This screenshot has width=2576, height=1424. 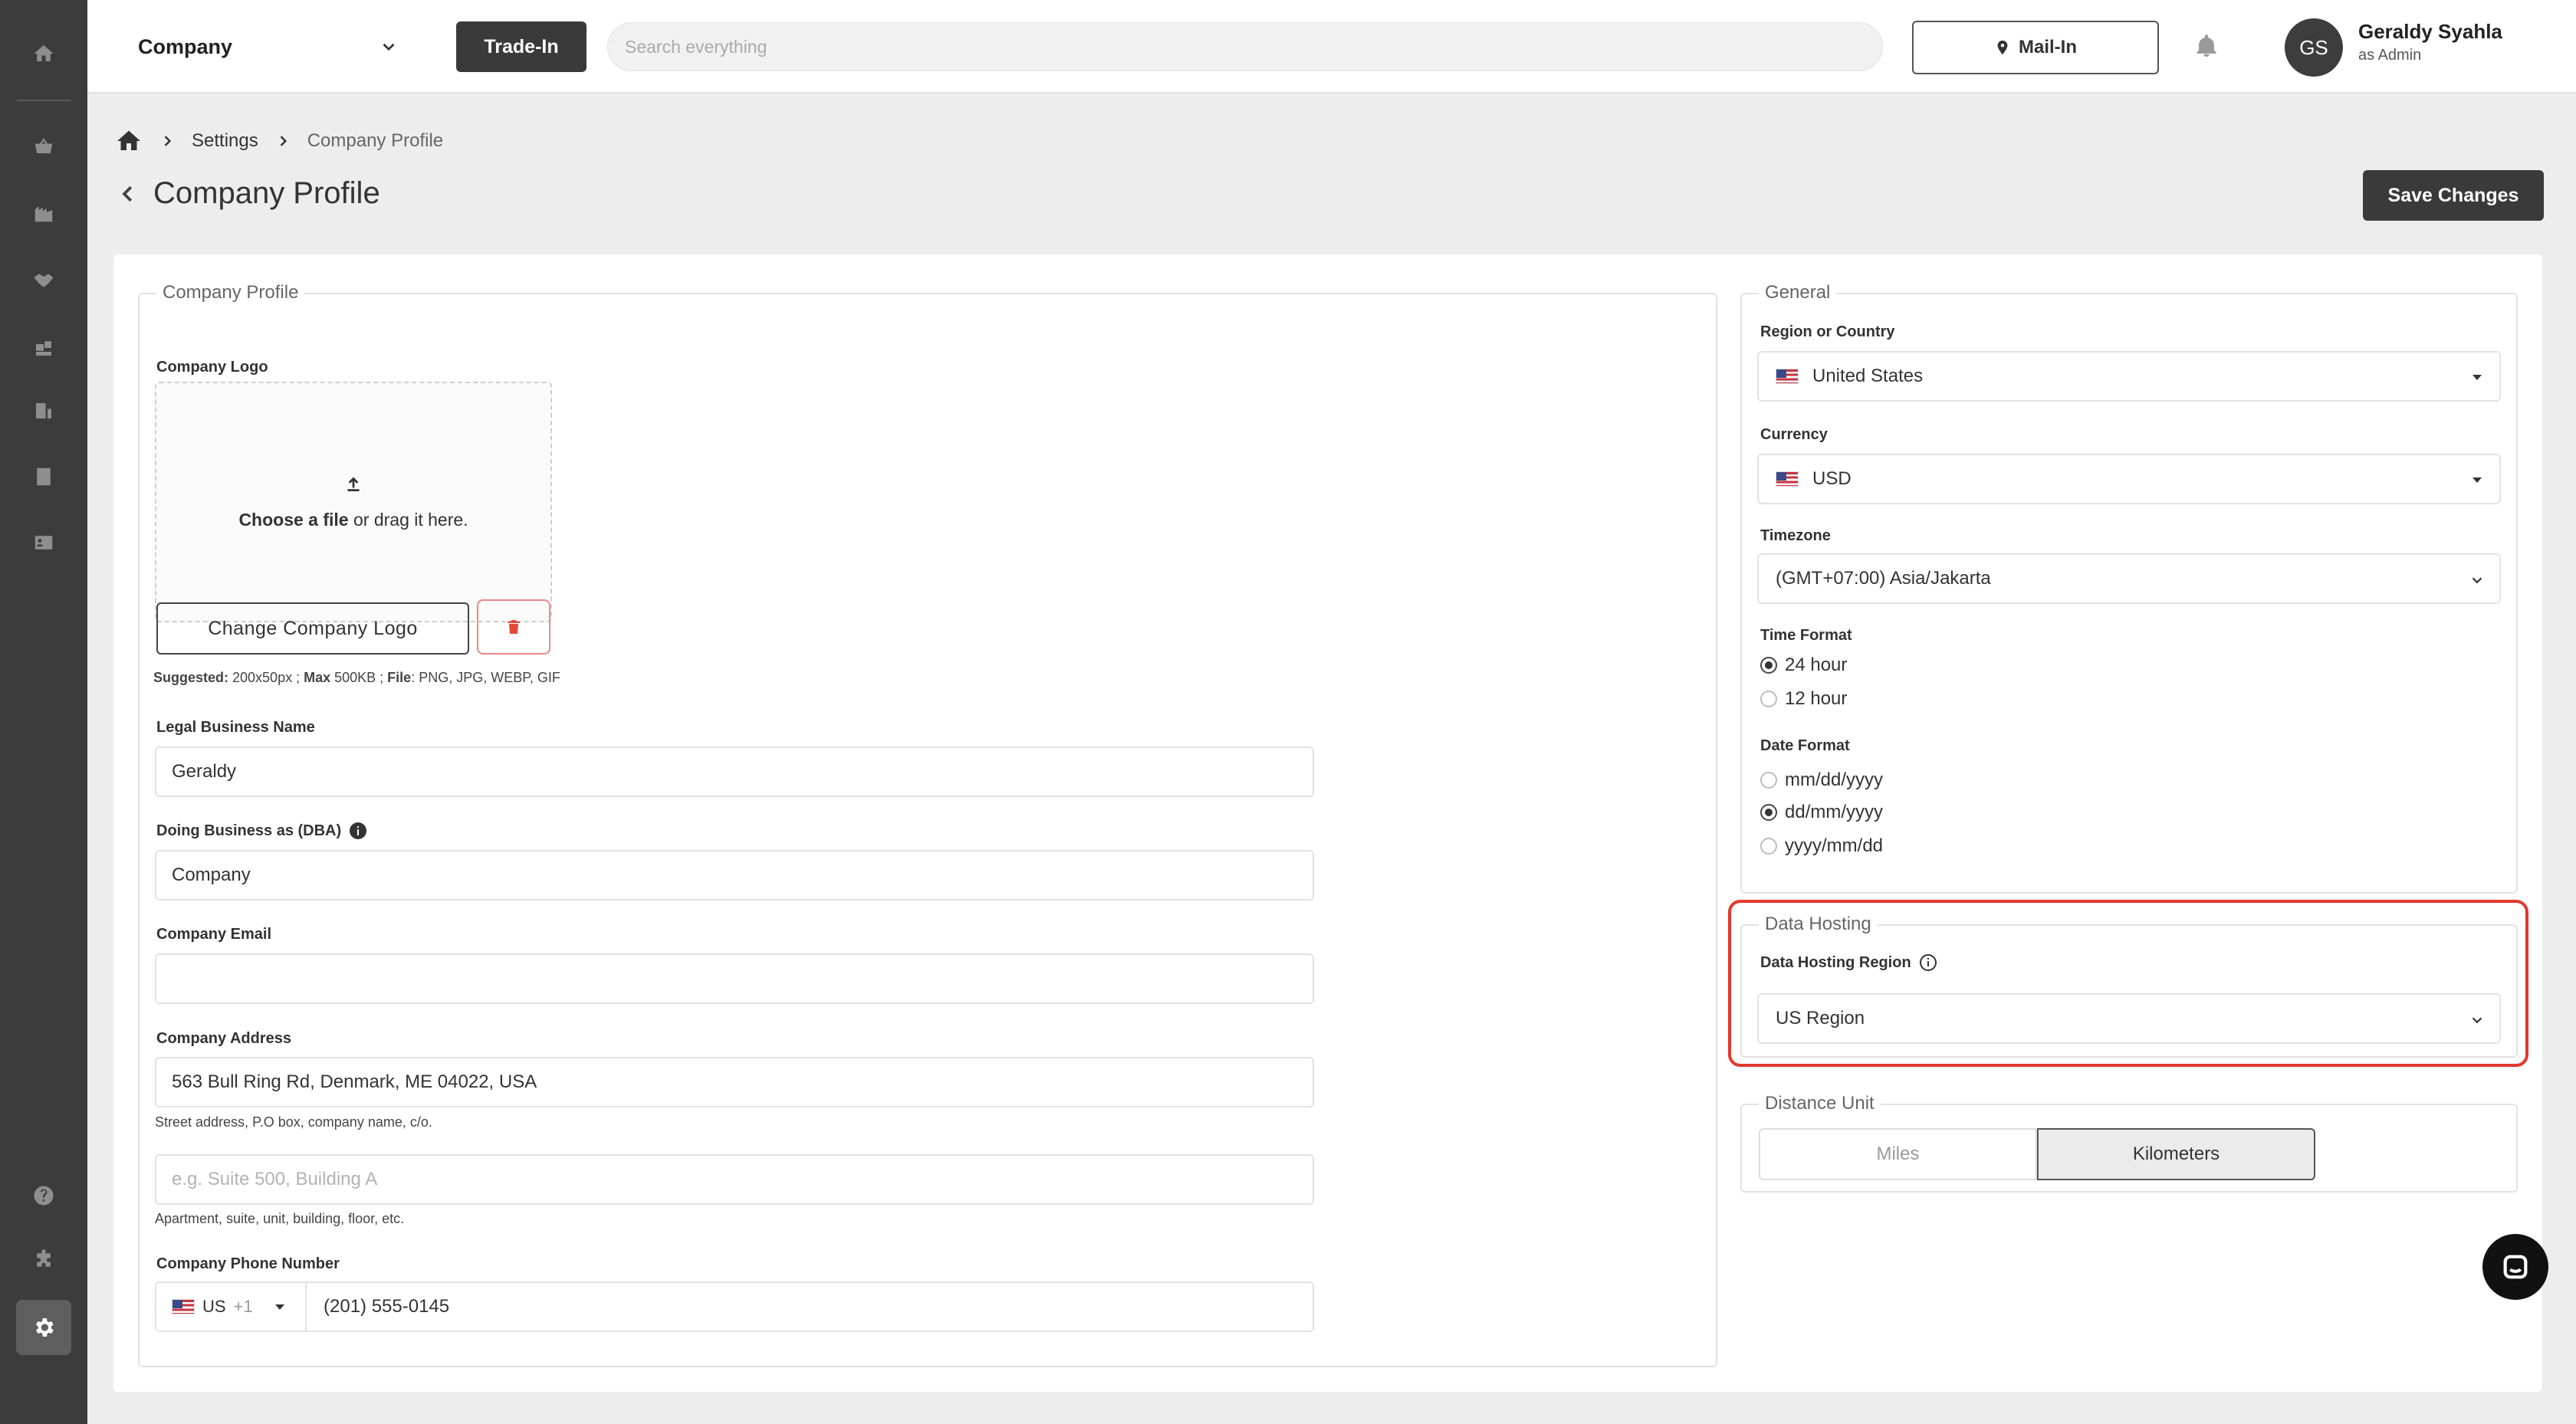 I want to click on puzzle-icon, so click(x=43, y=1260).